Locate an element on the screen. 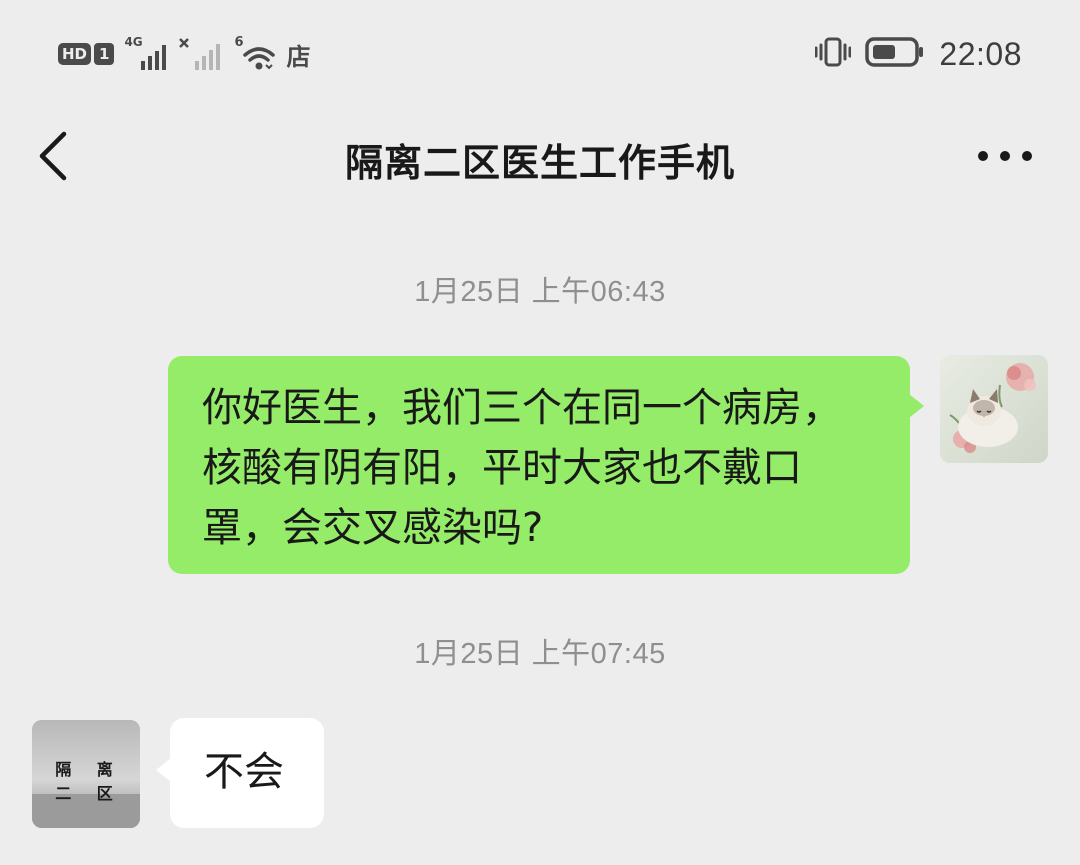 The image size is (1080, 865). signal-icon: 4G is located at coordinates (146, 53).